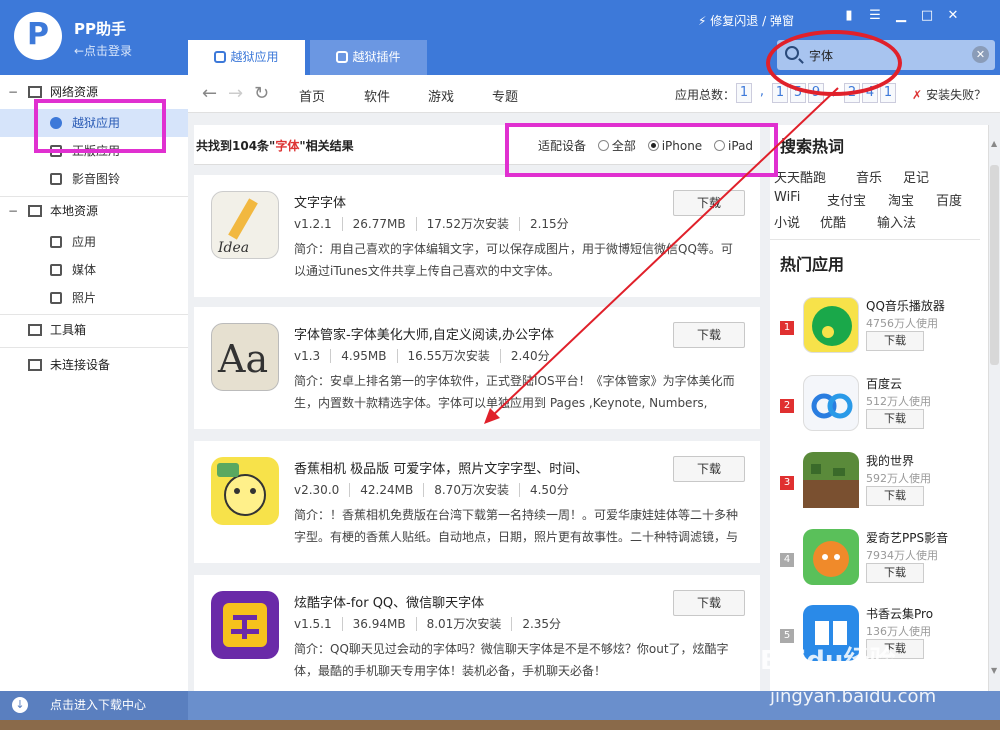  What do you see at coordinates (94, 705) in the screenshot?
I see `download-center-button: ↓ 点击进入下载中心` at bounding box center [94, 705].